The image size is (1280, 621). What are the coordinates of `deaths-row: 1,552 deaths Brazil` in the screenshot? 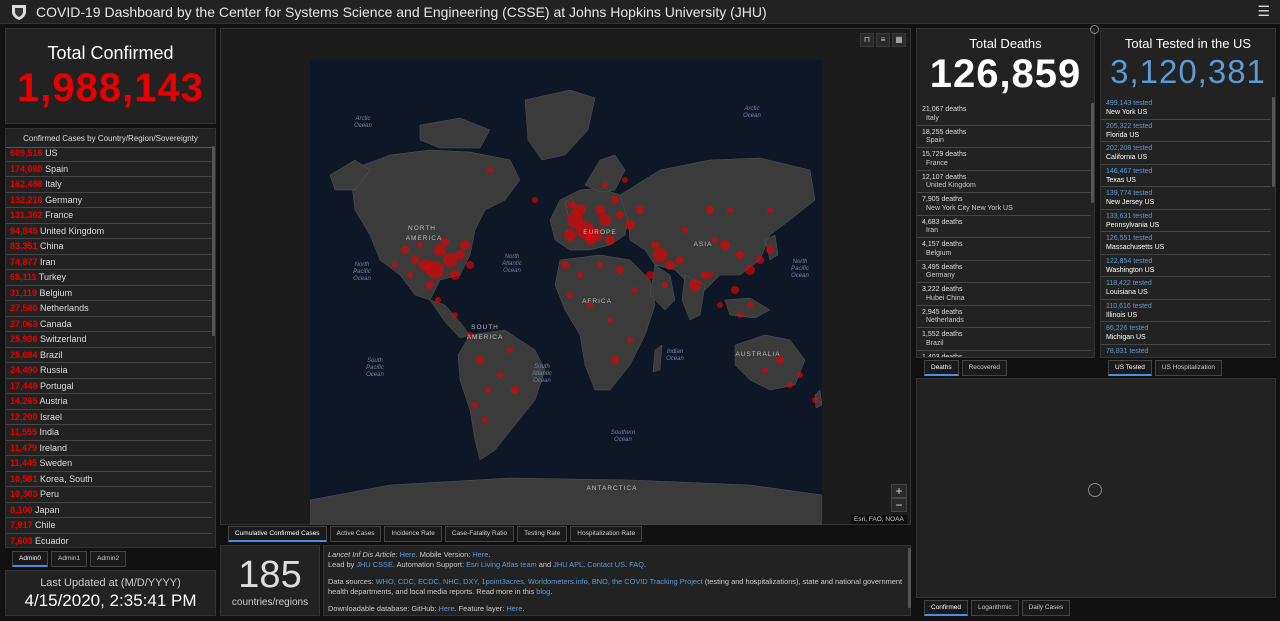 It's located at (1004, 339).